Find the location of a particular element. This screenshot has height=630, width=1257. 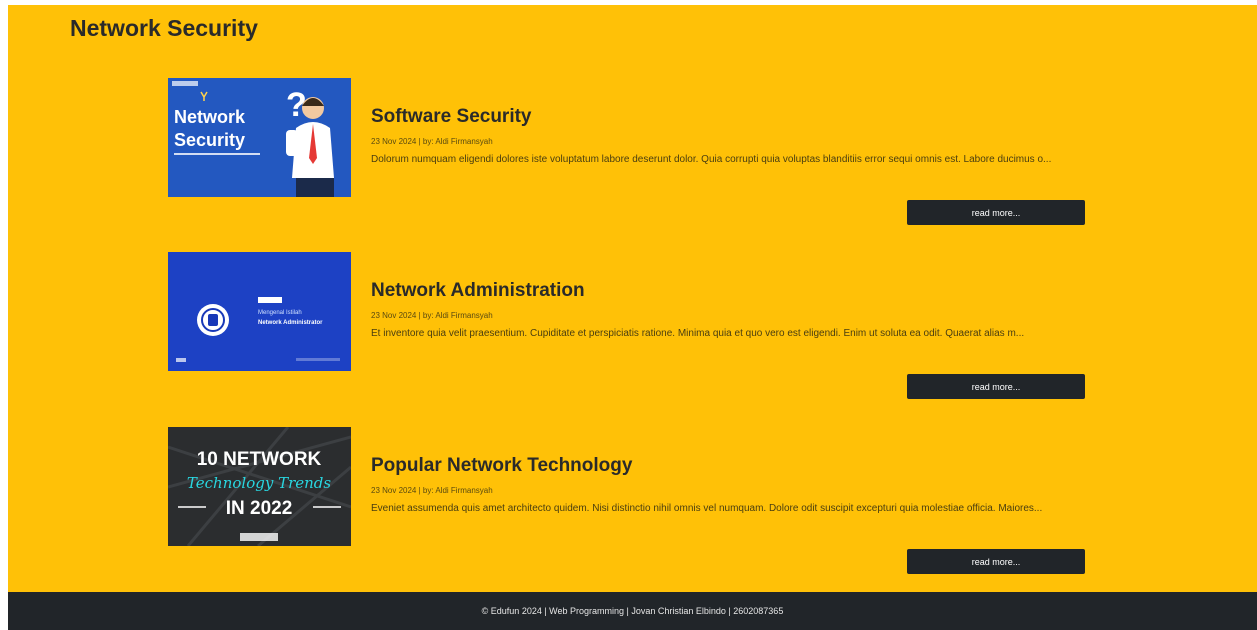

article-thumbnail: 10 NETWORK Technology Trends IN 2022 is located at coordinates (259, 486).